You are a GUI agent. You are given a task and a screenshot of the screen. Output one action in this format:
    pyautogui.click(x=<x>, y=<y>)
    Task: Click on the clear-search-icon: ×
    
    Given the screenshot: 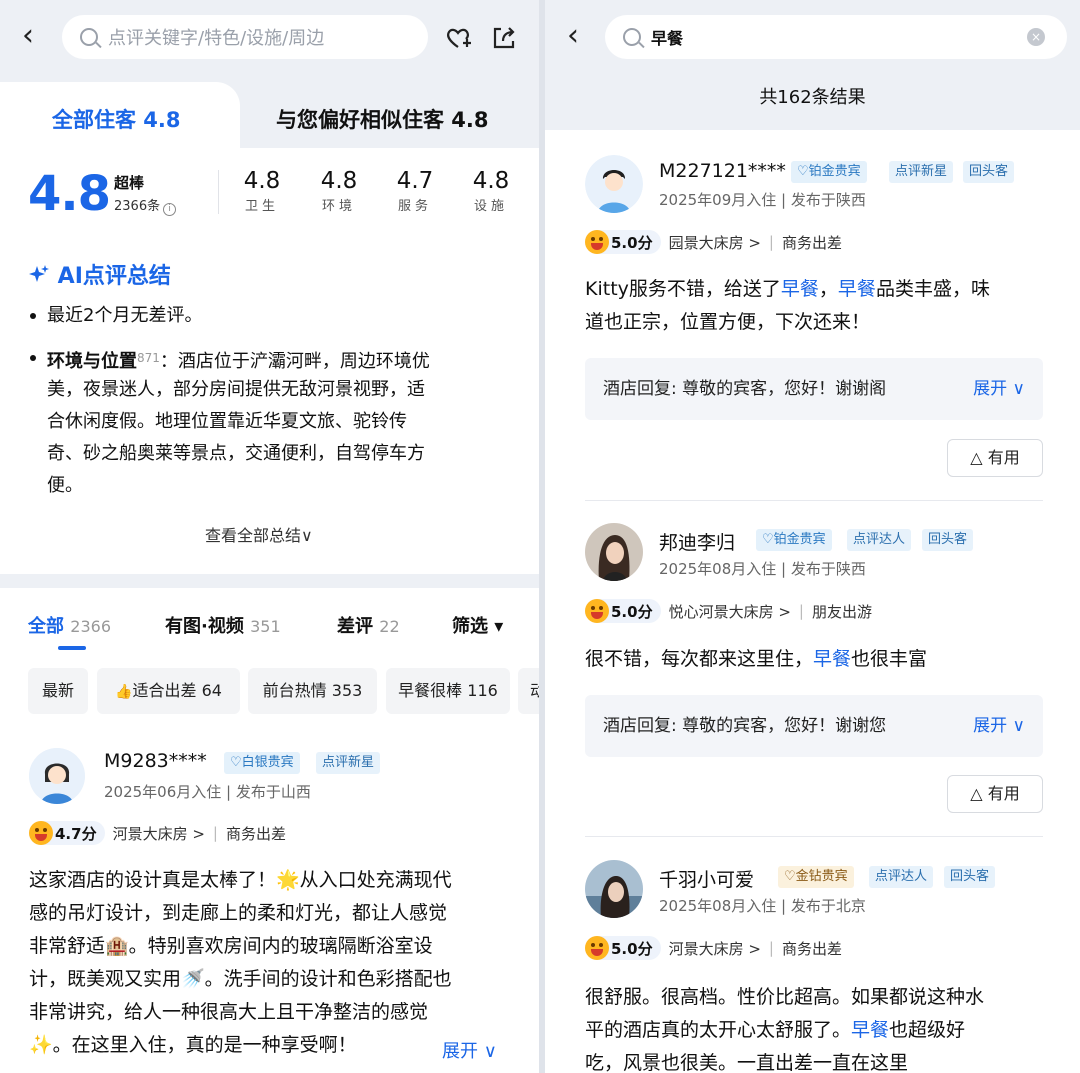 What is the action you would take?
    pyautogui.click(x=1036, y=37)
    